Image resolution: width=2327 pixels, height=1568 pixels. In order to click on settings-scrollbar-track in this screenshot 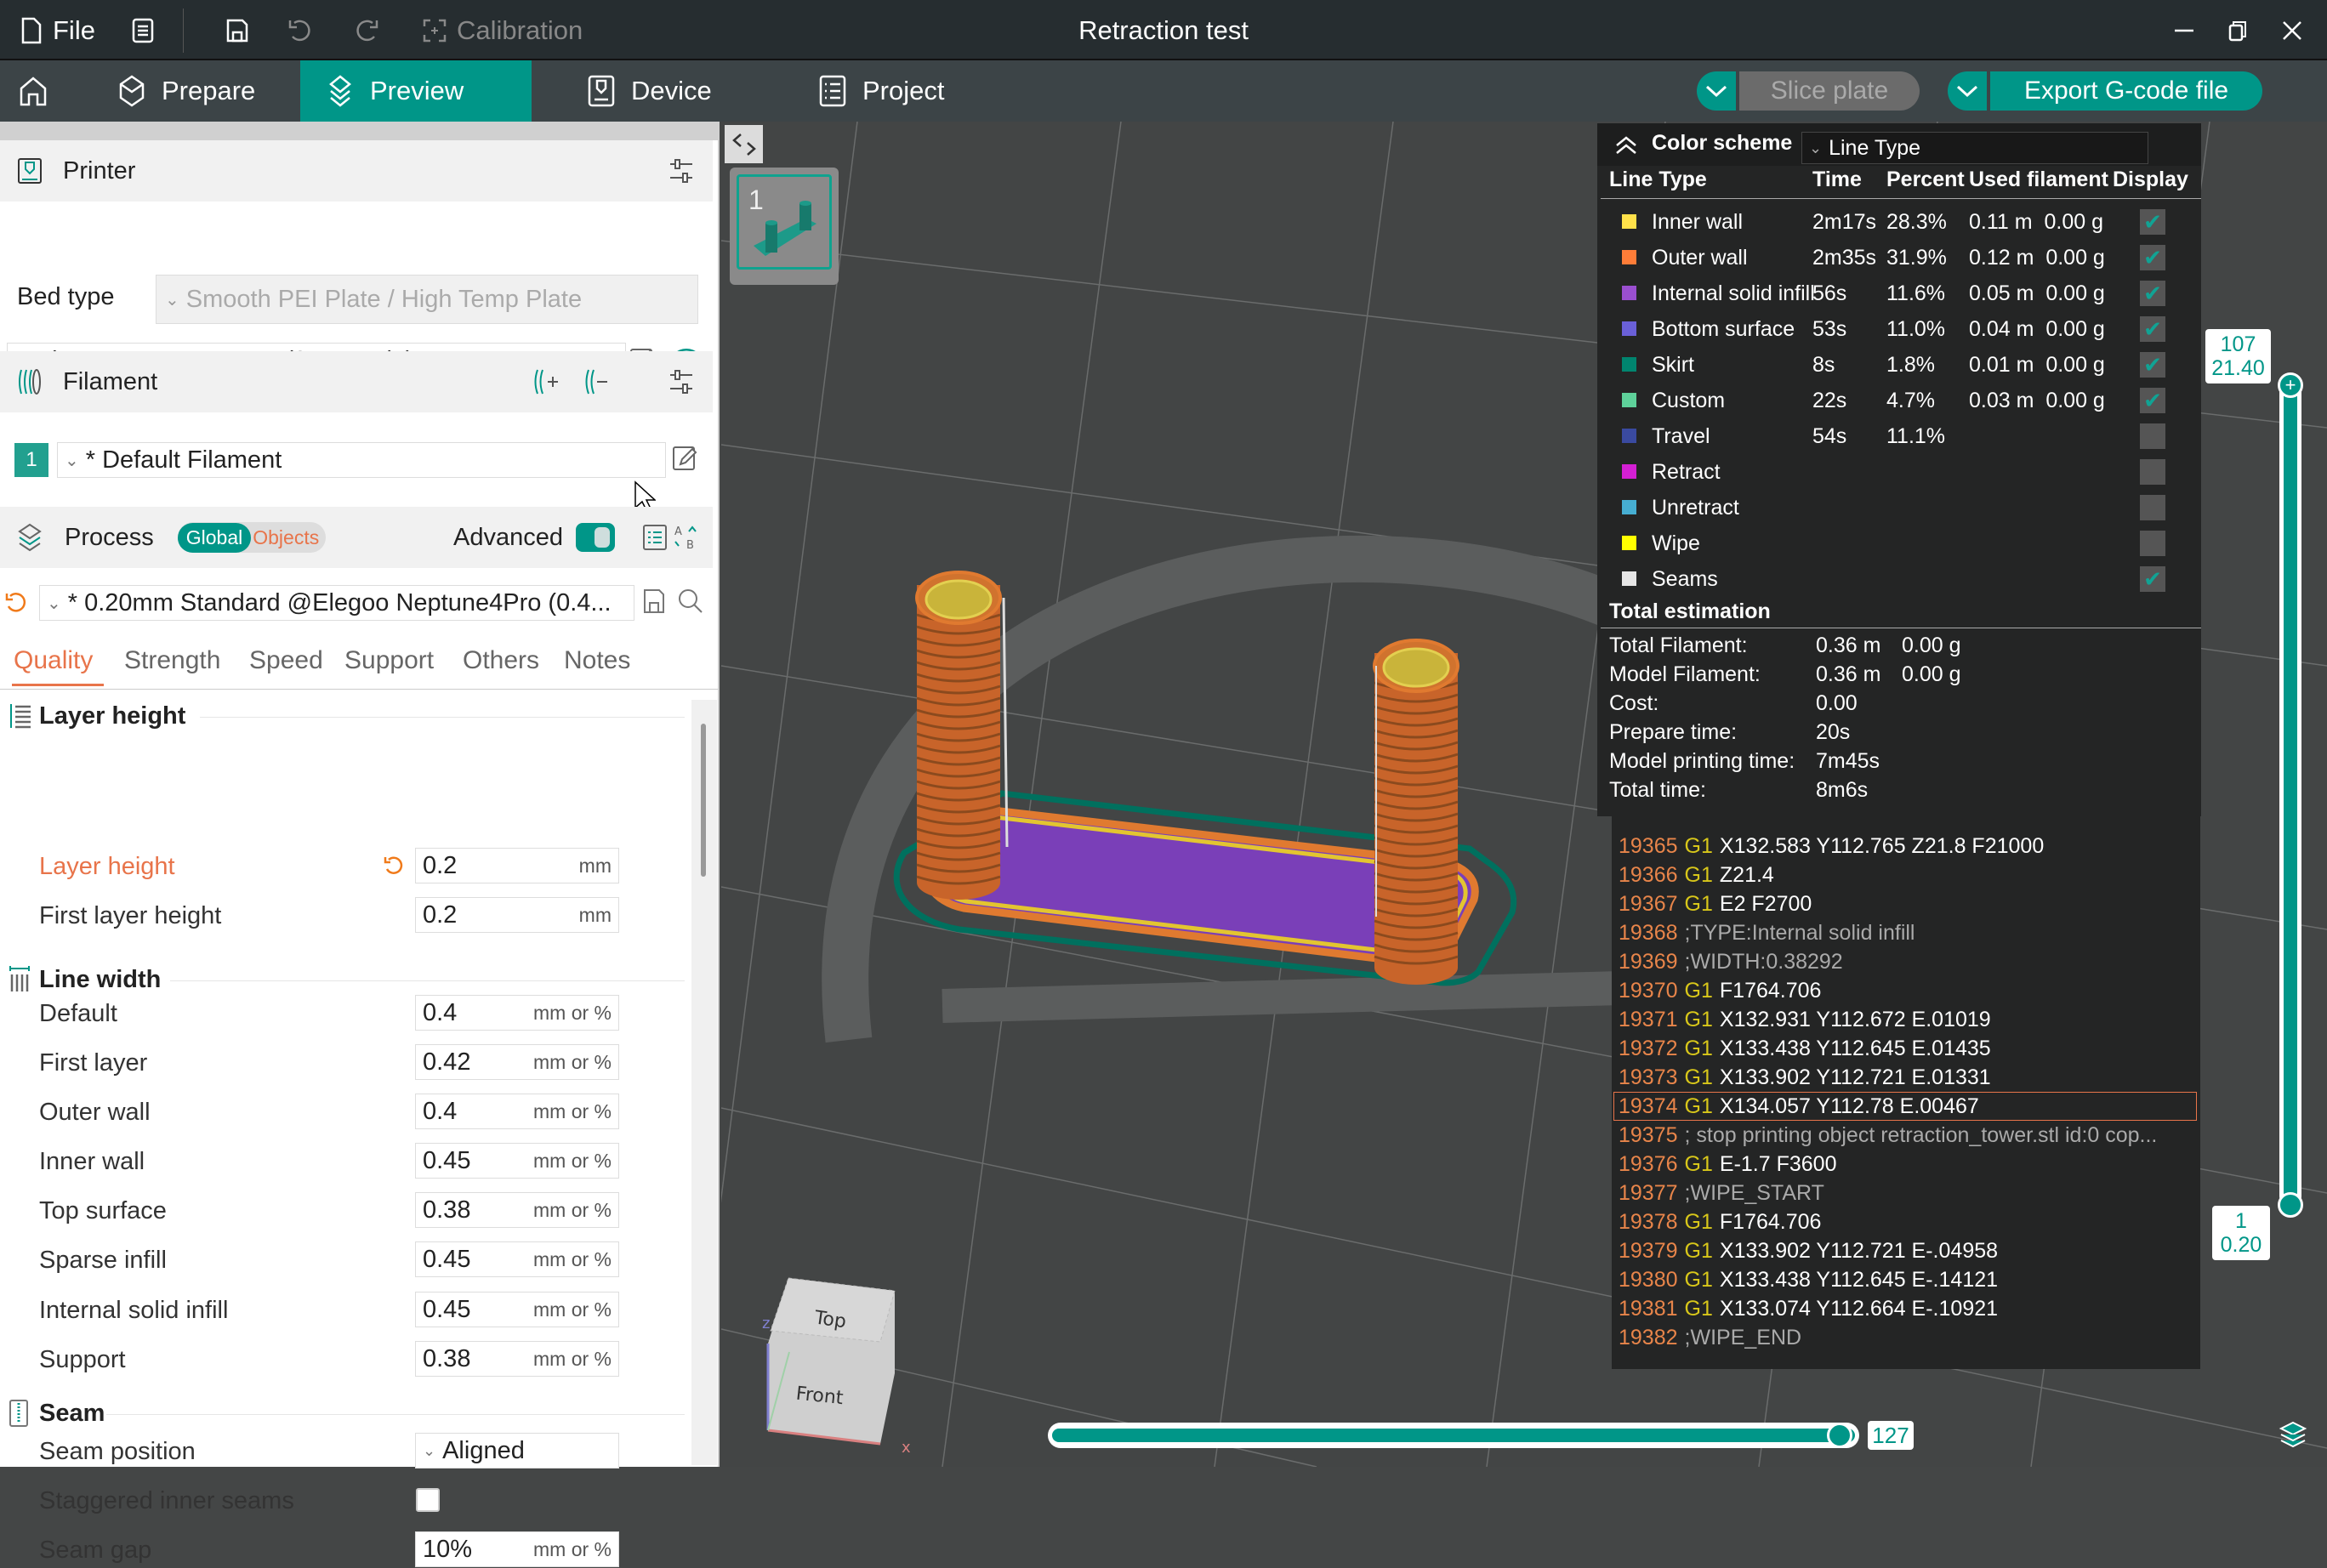, I will do `click(704, 1082)`.